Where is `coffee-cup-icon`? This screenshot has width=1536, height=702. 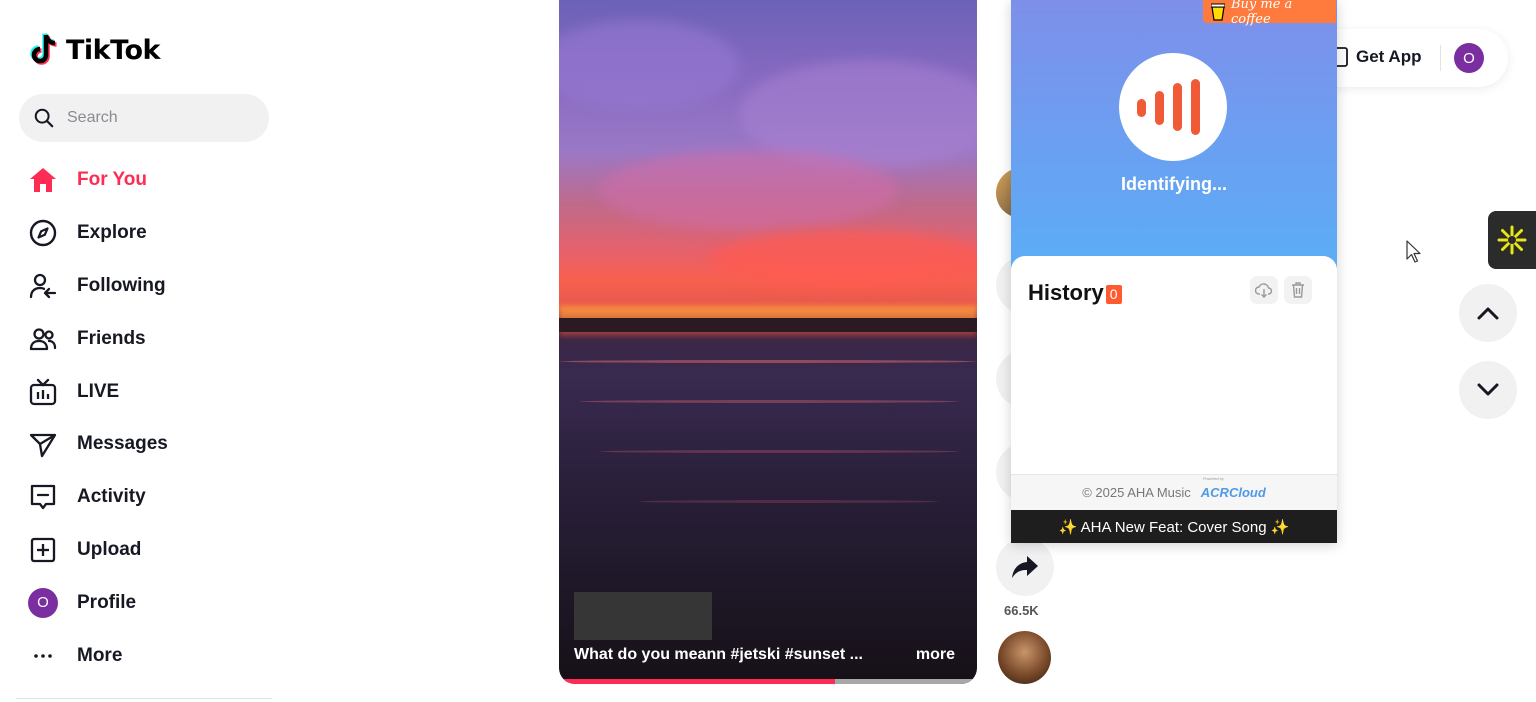
coffee-cup-icon is located at coordinates (1218, 12).